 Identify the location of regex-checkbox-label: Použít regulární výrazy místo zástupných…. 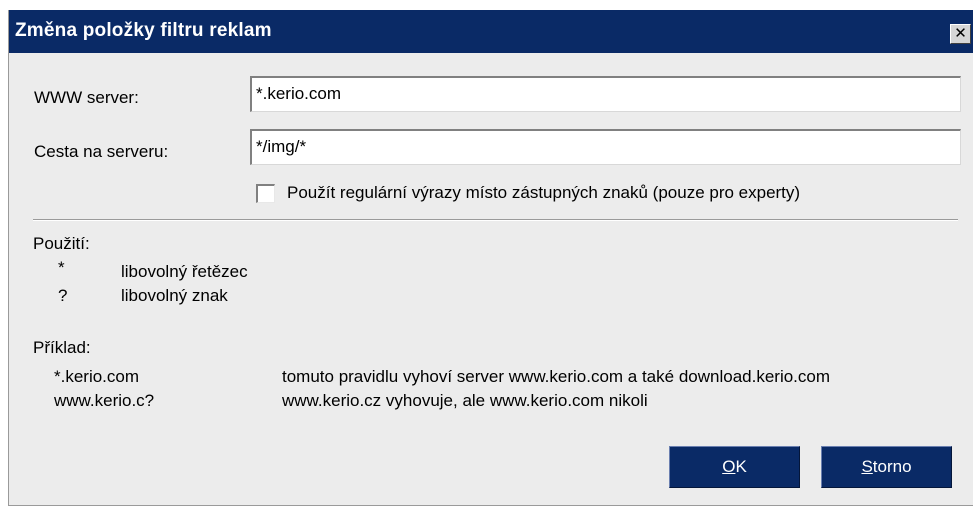
(543, 193).